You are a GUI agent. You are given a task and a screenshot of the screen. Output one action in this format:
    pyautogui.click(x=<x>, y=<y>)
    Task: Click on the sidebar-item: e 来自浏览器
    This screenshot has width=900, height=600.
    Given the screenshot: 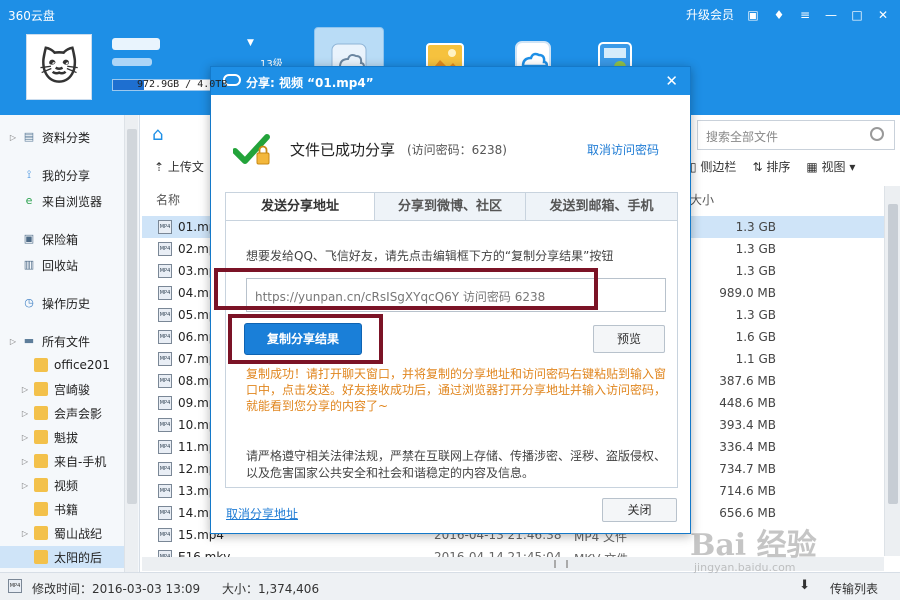 What is the action you would take?
    pyautogui.click(x=62, y=201)
    